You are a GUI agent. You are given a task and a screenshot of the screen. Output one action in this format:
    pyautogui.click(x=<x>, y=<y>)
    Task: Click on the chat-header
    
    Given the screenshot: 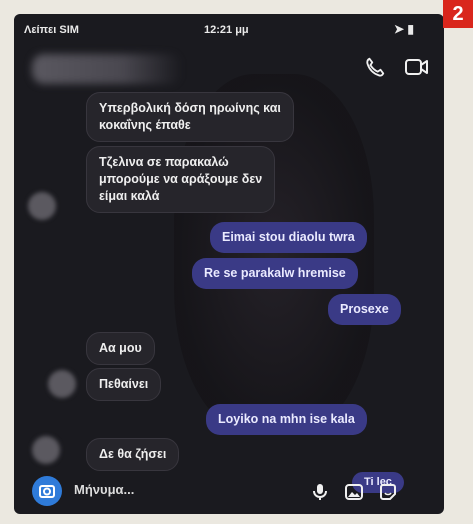 What is the action you would take?
    pyautogui.click(x=229, y=69)
    